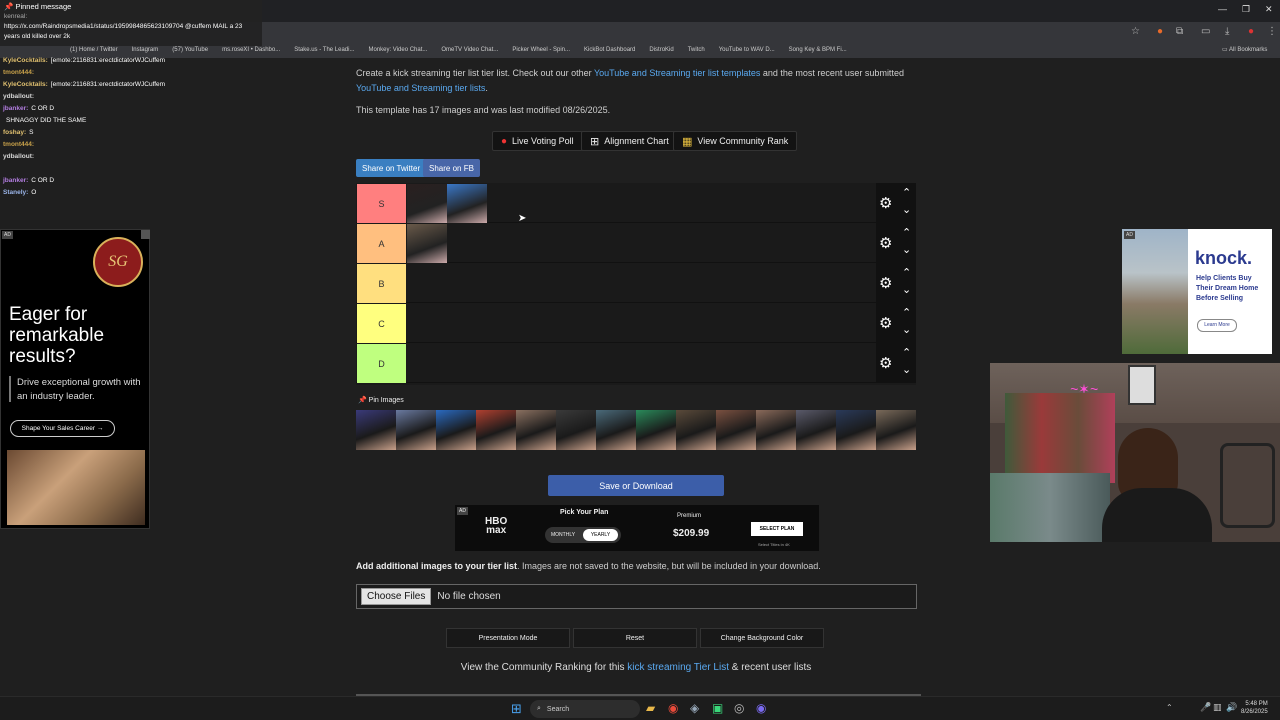  Describe the element at coordinates (636, 596) in the screenshot. I see `file-input: Choose Files No file chosen` at that location.